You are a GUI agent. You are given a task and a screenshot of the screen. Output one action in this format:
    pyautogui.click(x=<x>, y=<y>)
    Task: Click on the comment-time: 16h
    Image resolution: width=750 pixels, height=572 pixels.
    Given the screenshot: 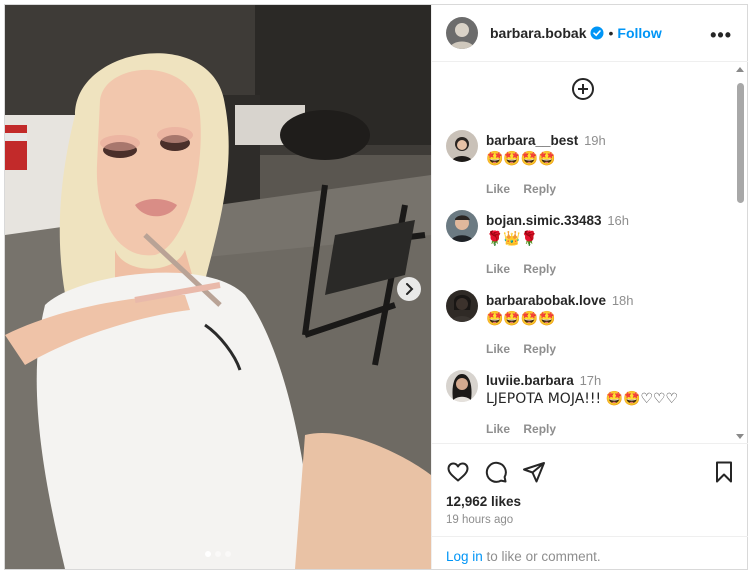 What is the action you would take?
    pyautogui.click(x=618, y=220)
    